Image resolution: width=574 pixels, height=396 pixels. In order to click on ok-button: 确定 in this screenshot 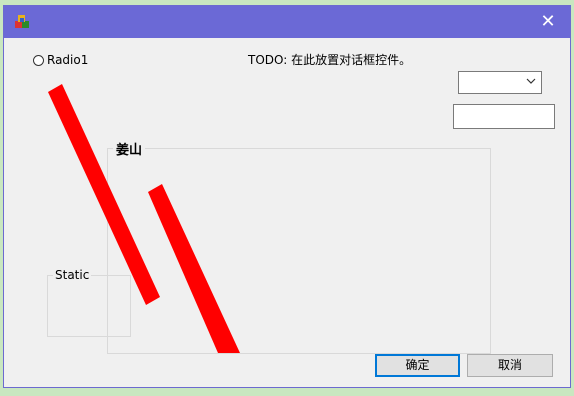, I will do `click(417, 365)`.